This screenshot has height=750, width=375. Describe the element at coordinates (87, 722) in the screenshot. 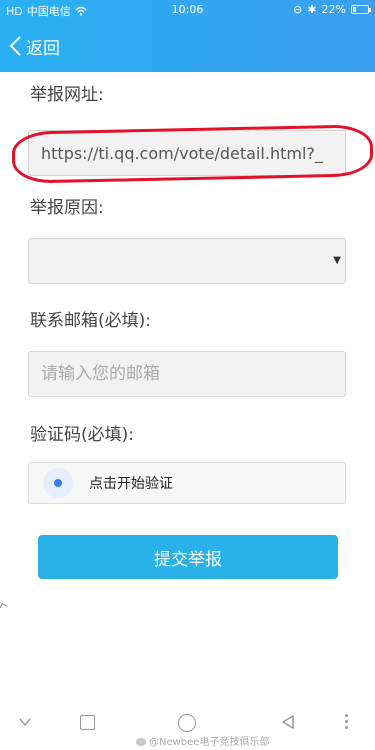

I see `recent-apps-button` at that location.